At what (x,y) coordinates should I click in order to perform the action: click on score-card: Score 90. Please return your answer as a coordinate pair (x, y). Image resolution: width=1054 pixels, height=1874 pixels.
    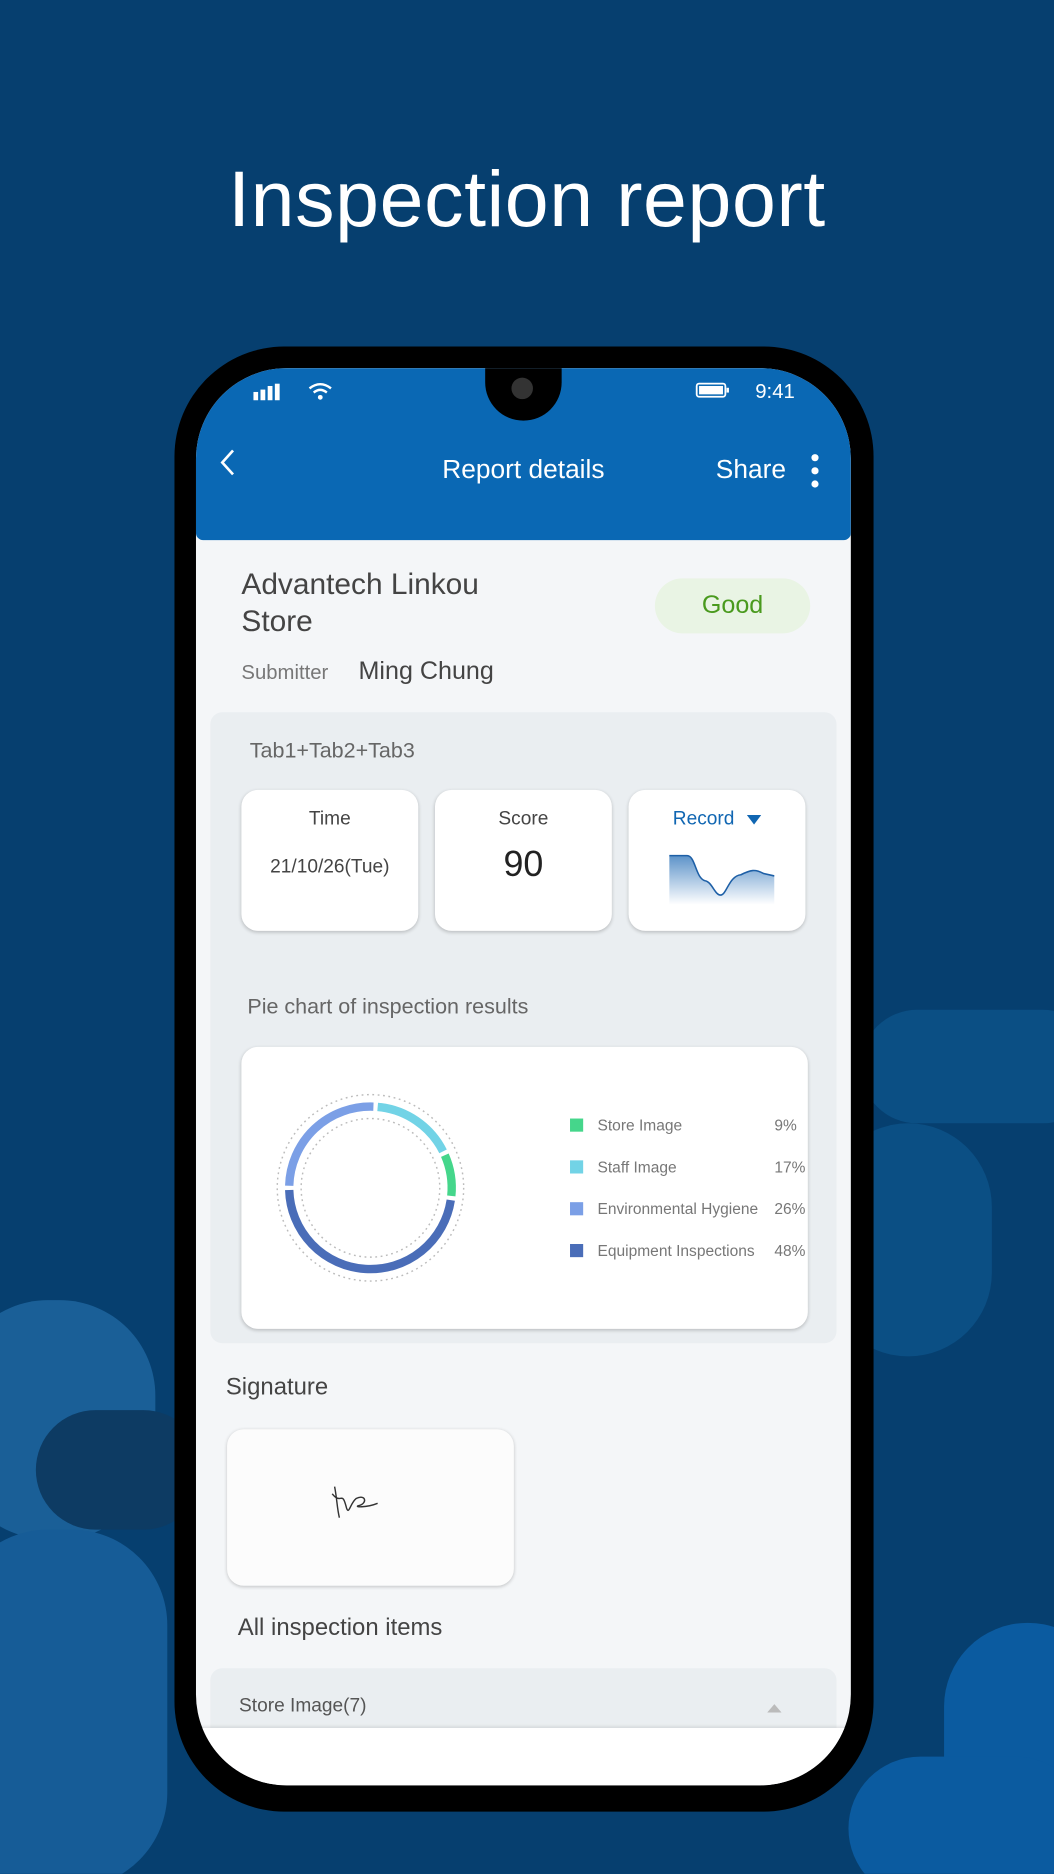
    Looking at the image, I should click on (523, 860).